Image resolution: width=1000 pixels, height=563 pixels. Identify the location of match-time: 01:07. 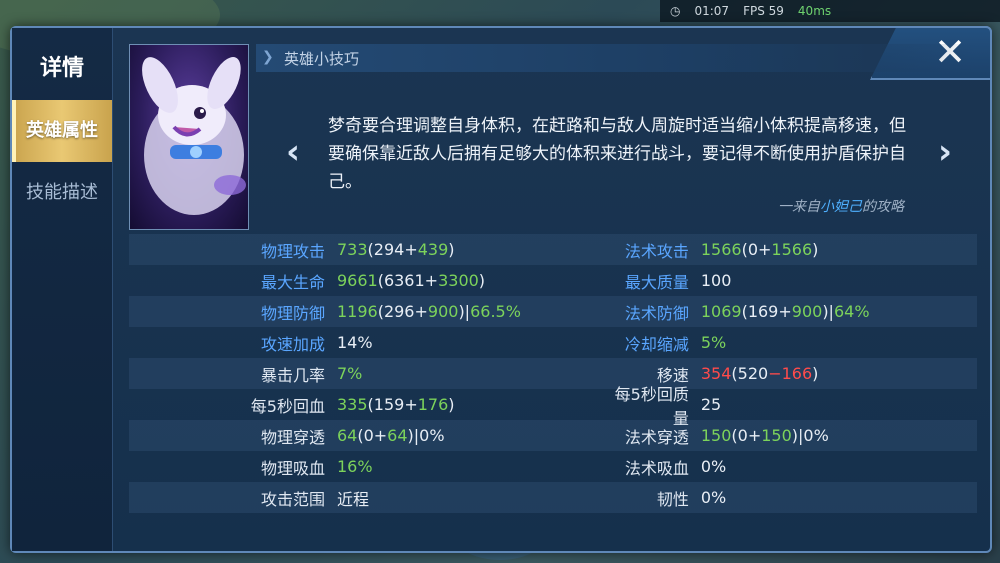
(712, 11).